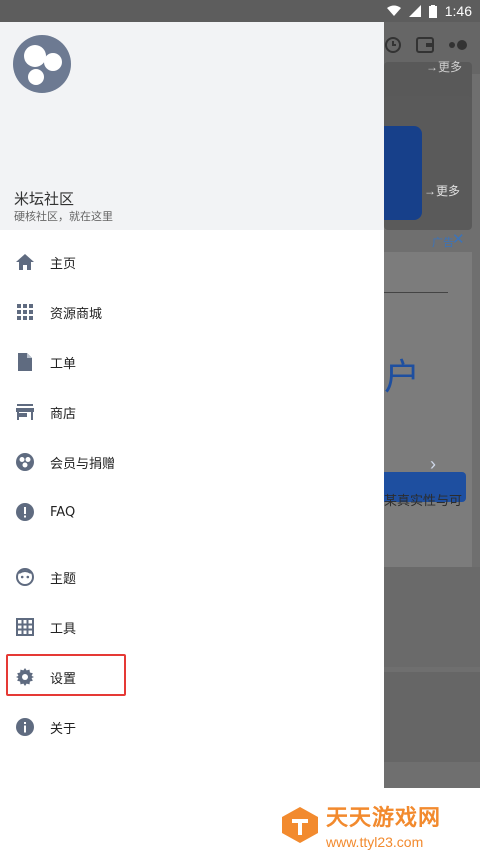 The height and width of the screenshot is (854, 480). Describe the element at coordinates (192, 577) in the screenshot. I see `menu-item-theme: 主题` at that location.